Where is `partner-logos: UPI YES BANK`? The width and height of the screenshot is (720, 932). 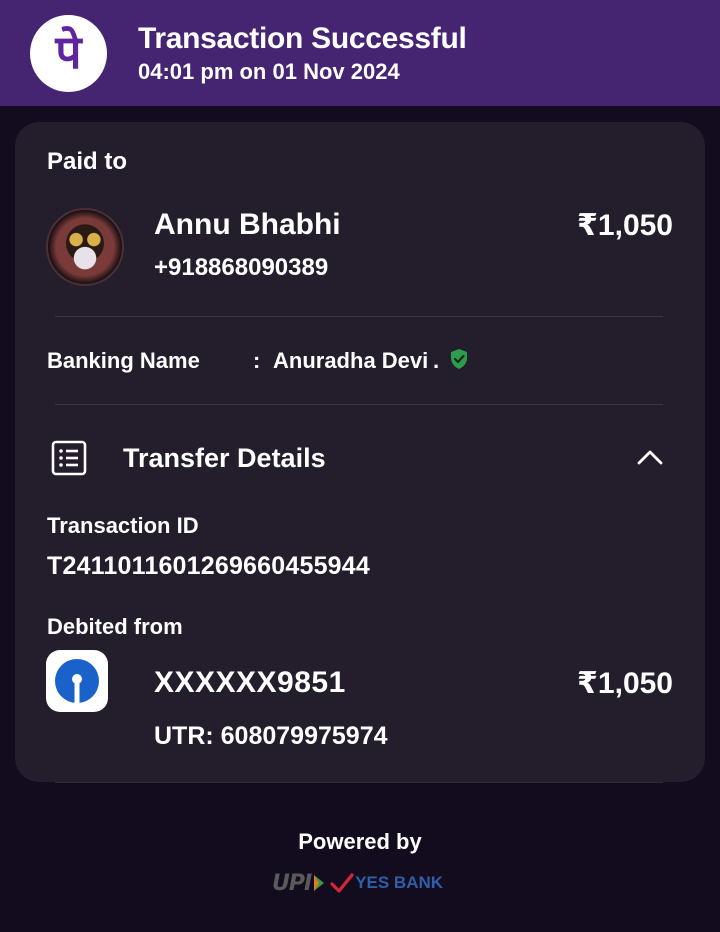
partner-logos: UPI YES BANK is located at coordinates (362, 883).